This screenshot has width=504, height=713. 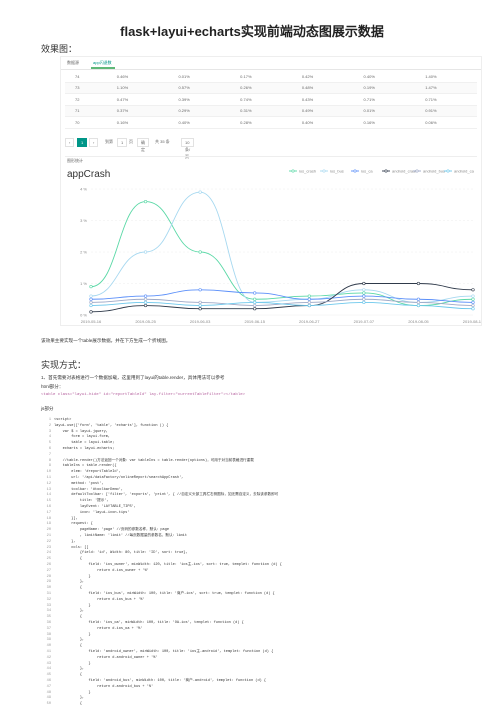 I want to click on js-label: js部分, so click(x=47, y=408).